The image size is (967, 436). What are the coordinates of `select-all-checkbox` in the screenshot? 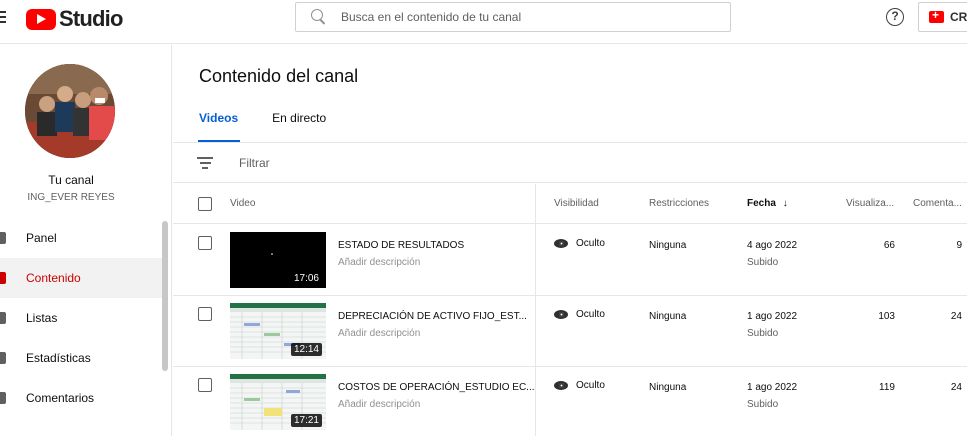 It's located at (205, 204).